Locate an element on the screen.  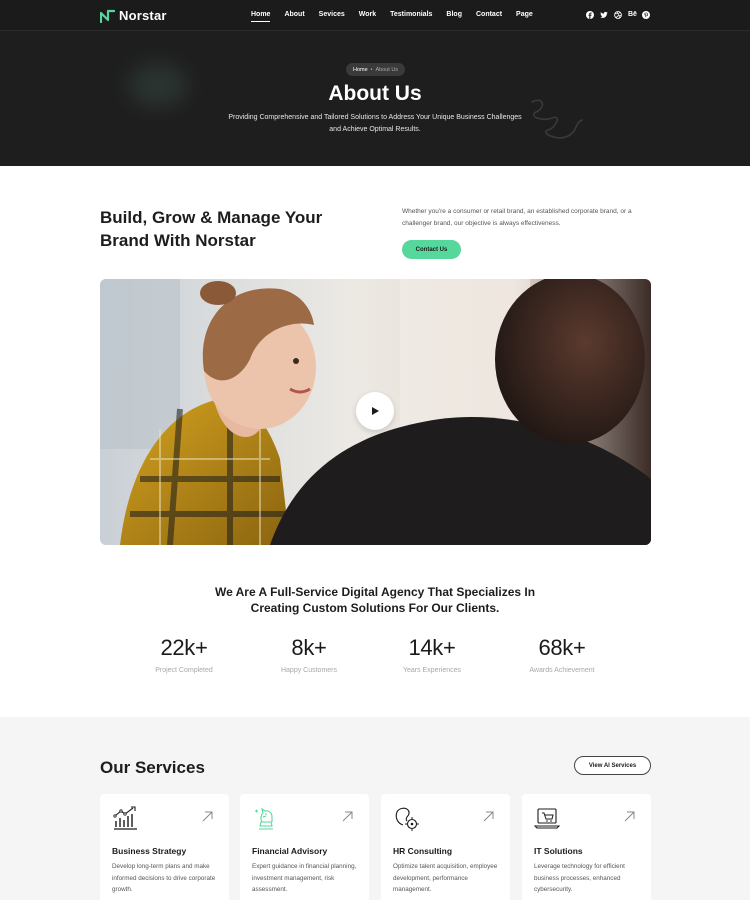
dribbble-icon is located at coordinates (618, 15).